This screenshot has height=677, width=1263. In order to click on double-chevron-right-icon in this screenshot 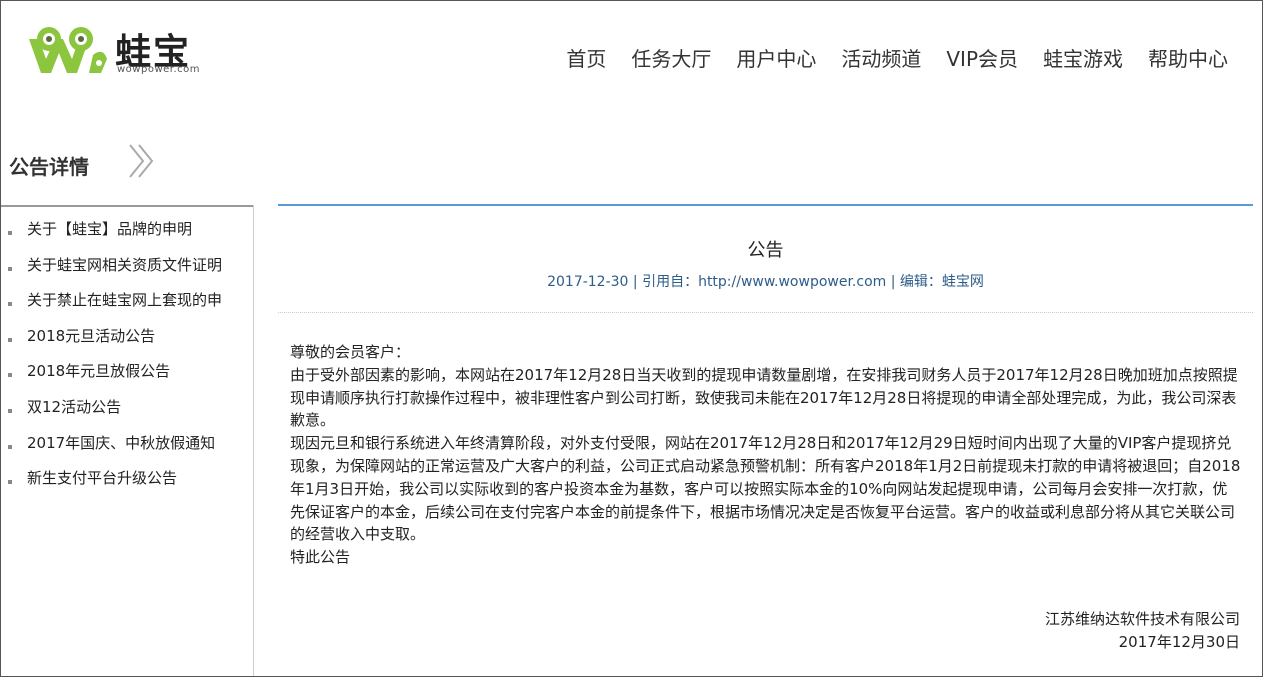, I will do `click(141, 161)`.